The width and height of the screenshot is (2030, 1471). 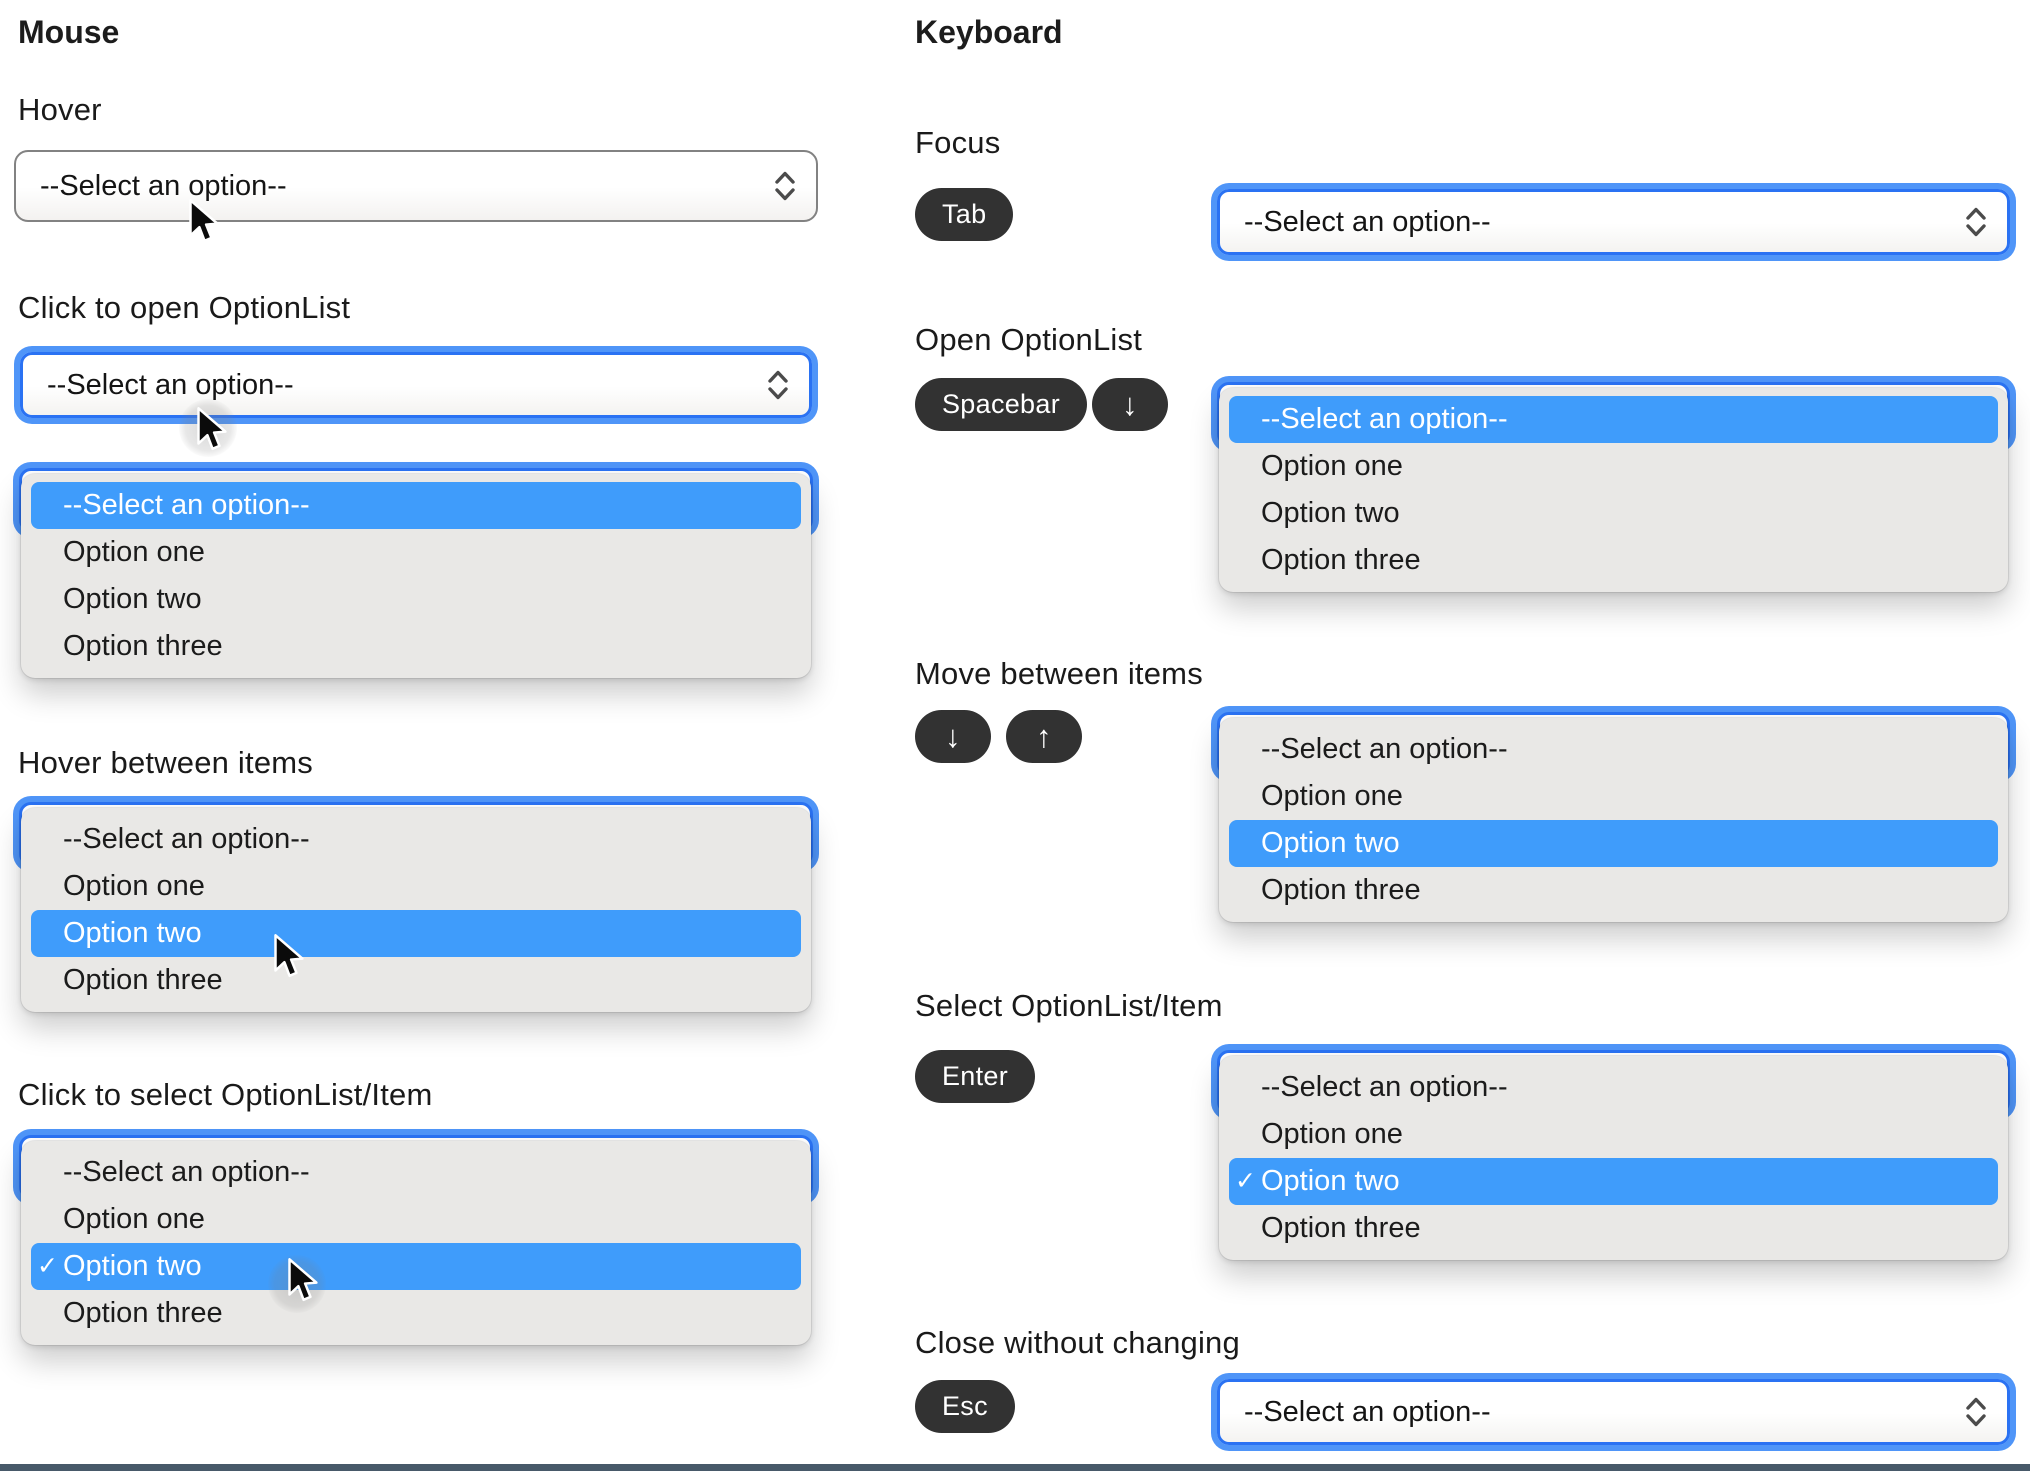 What do you see at coordinates (1001, 404) in the screenshot?
I see `key-badge-spacebar: Spacebar` at bounding box center [1001, 404].